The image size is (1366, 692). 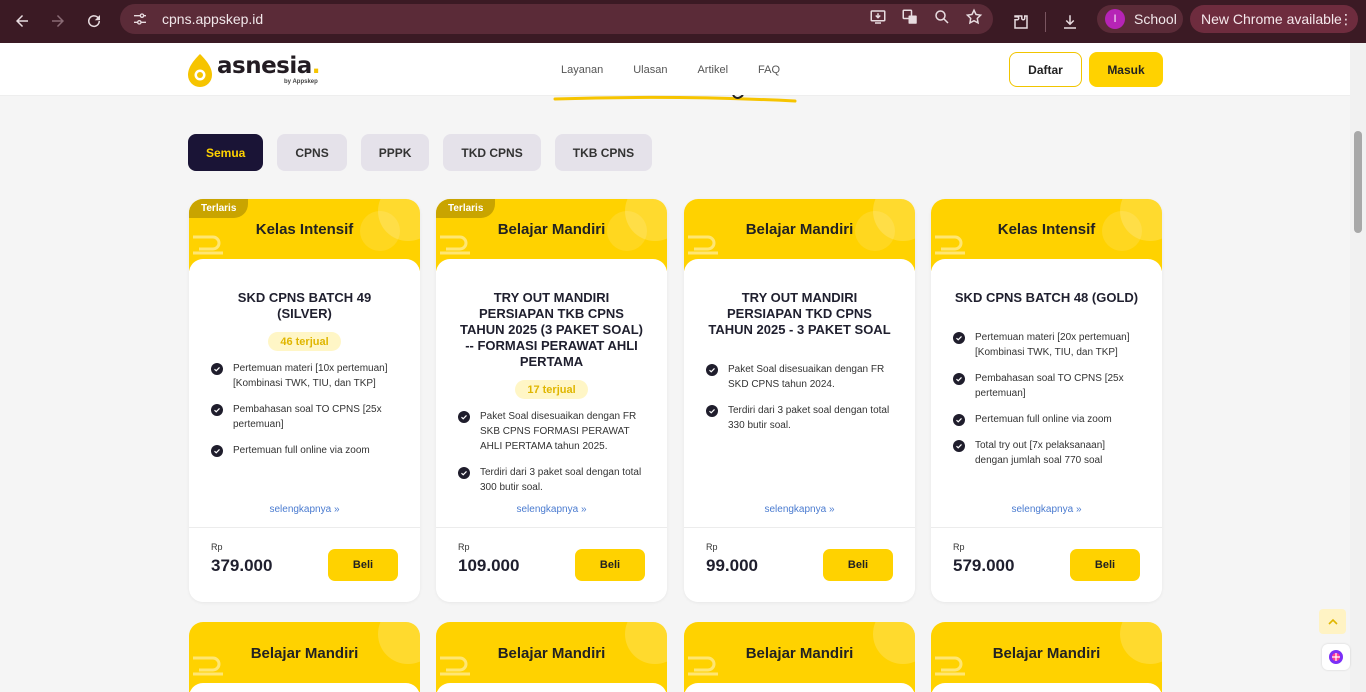 I want to click on forward-arrow-icon, so click(x=58, y=21).